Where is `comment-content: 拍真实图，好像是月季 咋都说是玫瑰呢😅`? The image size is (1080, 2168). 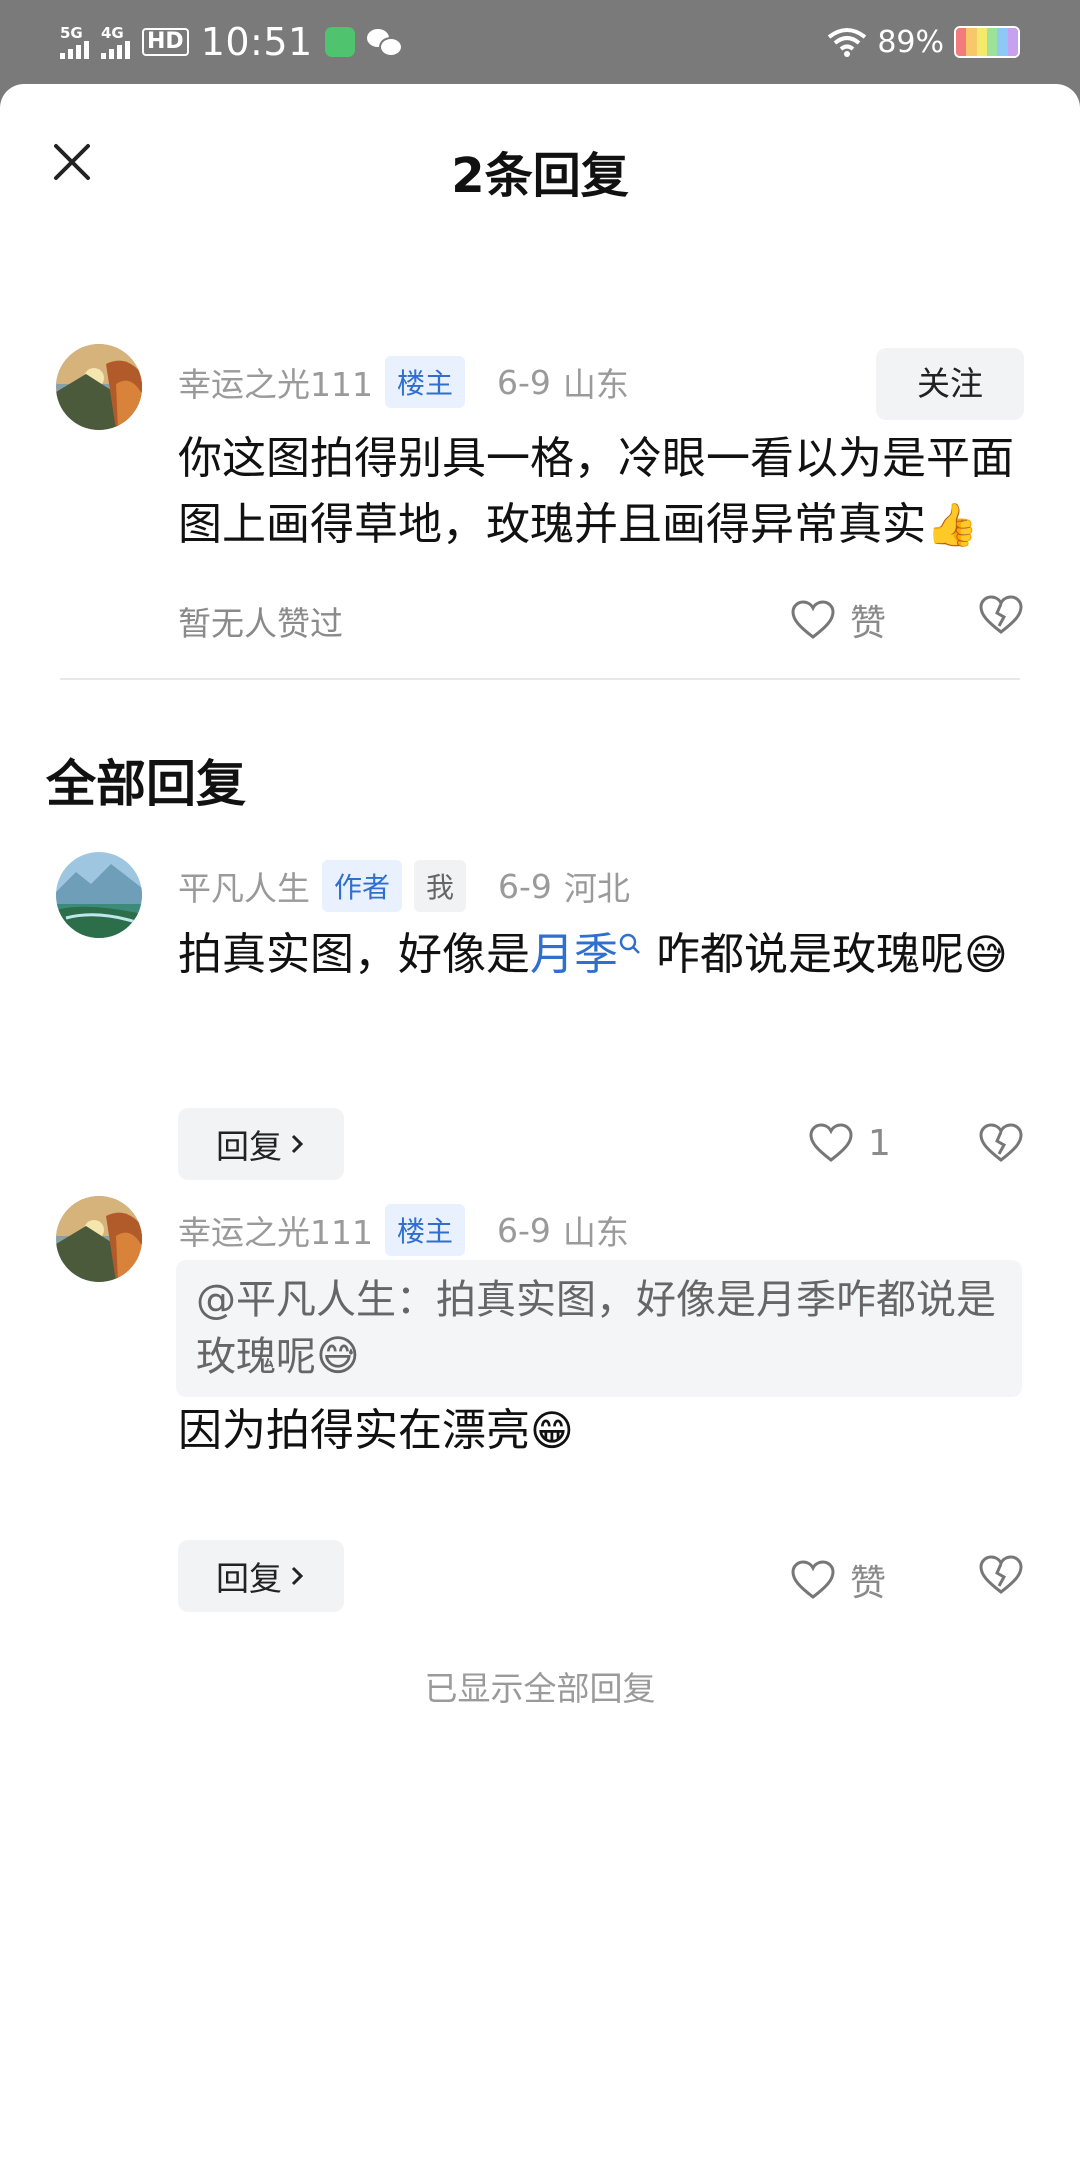
comment-content: 拍真实图，好像是月季 咋都说是玫瑰呢😅 is located at coordinates (598, 955).